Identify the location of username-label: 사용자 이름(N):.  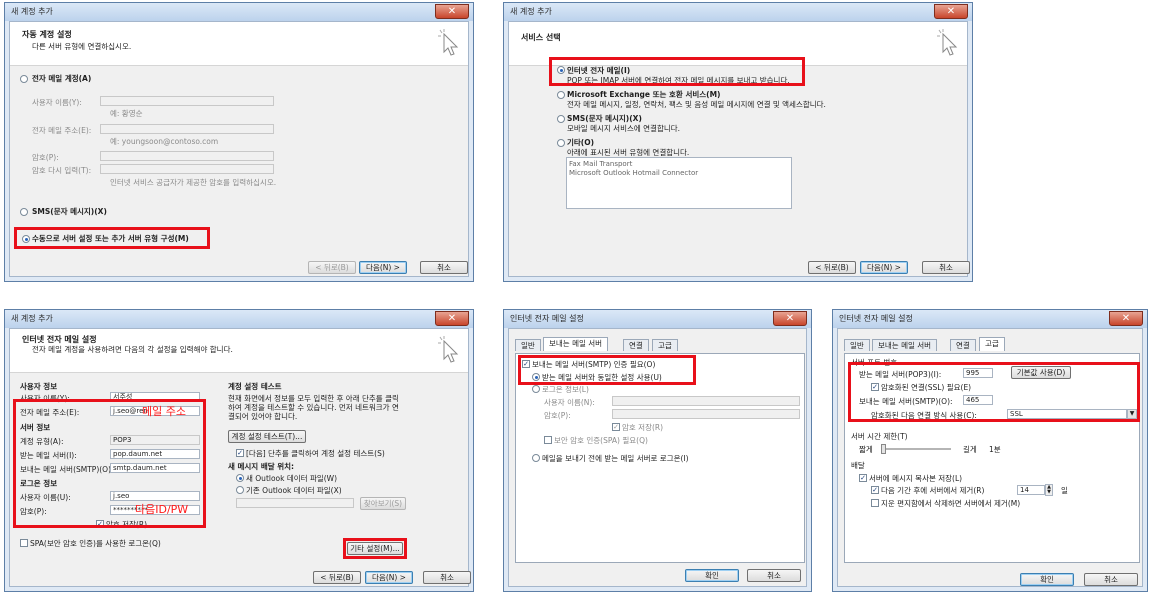
(569, 402).